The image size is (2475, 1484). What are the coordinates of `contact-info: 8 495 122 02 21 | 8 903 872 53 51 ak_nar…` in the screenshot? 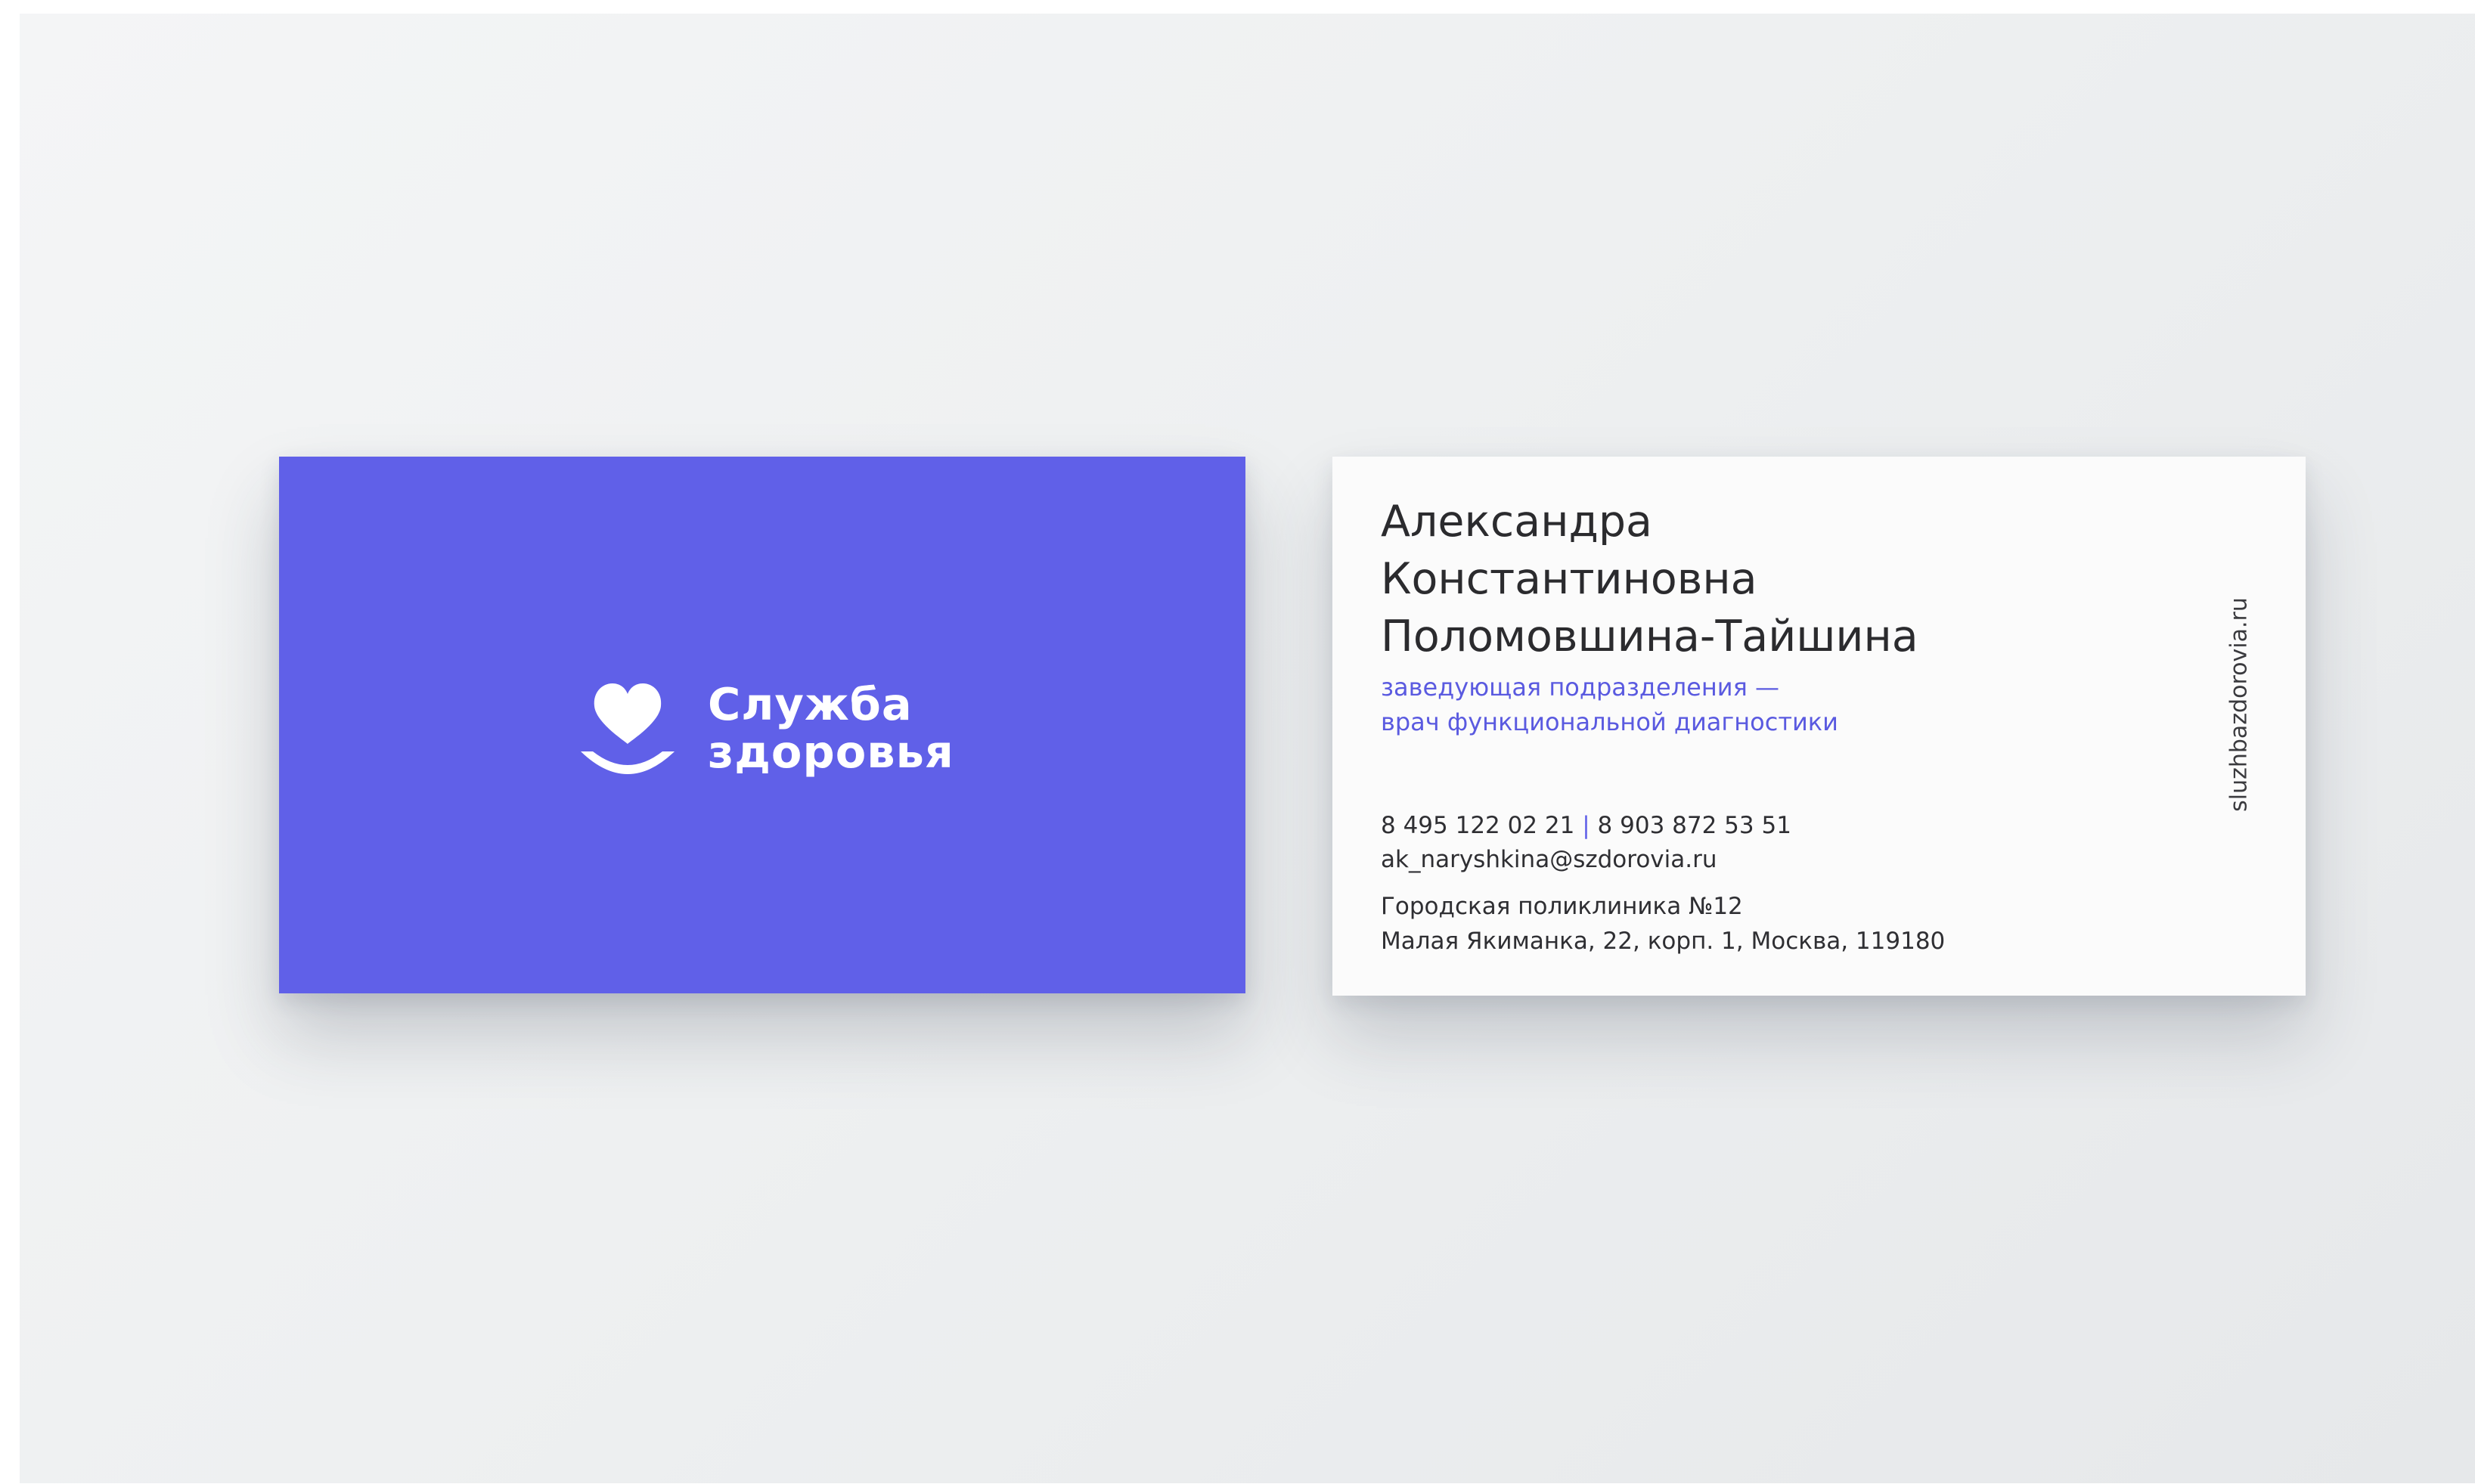 It's located at (1586, 843).